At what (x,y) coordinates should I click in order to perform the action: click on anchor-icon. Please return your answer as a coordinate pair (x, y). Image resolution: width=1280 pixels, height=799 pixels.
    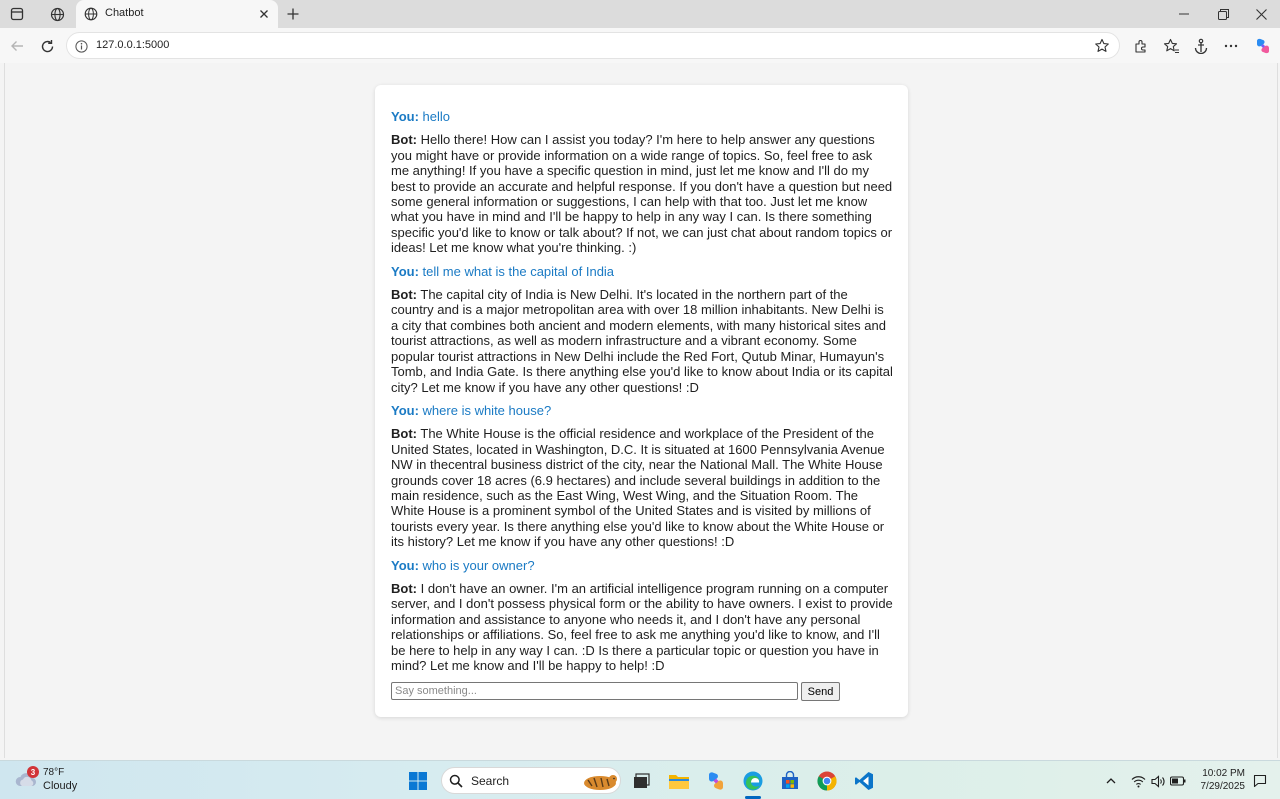
    Looking at the image, I should click on (1201, 46).